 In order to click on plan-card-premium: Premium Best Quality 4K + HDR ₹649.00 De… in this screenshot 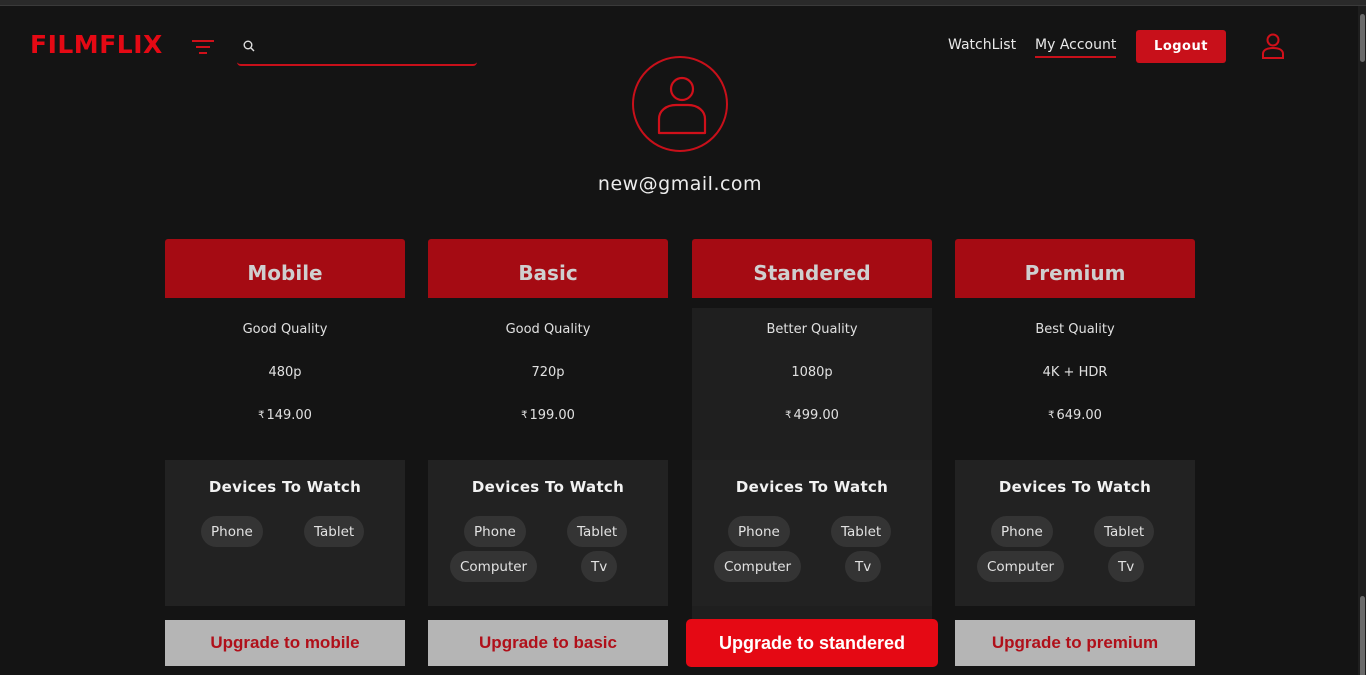, I will do `click(1075, 422)`.